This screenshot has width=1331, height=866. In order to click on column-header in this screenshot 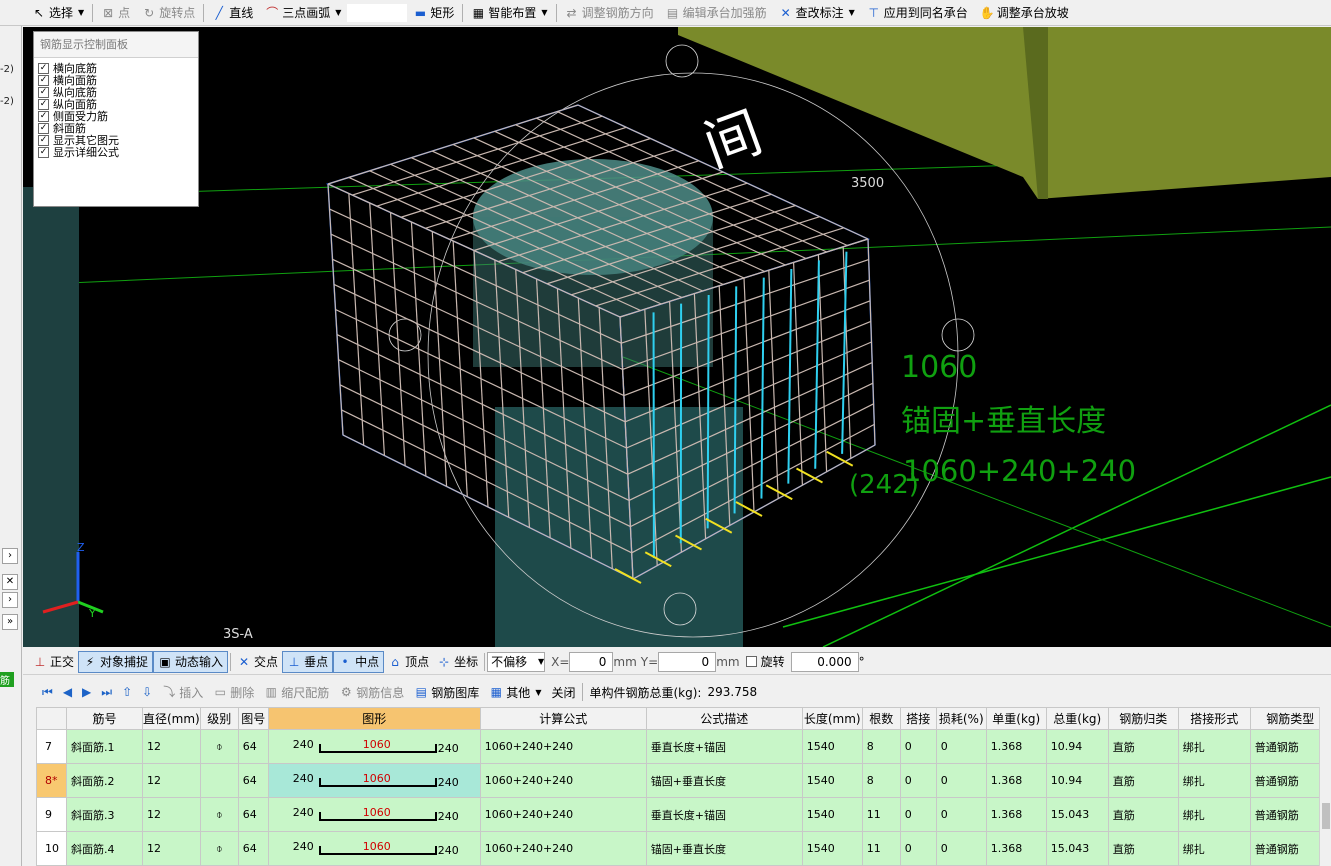, I will do `click(51, 718)`.